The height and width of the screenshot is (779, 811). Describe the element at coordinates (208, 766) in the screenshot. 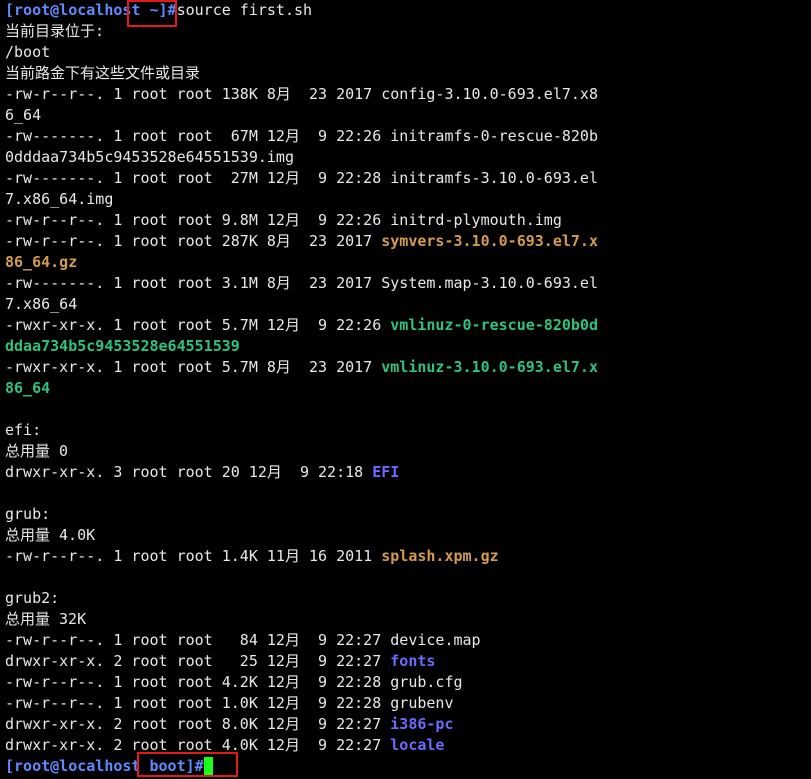

I see `cursor-block` at that location.